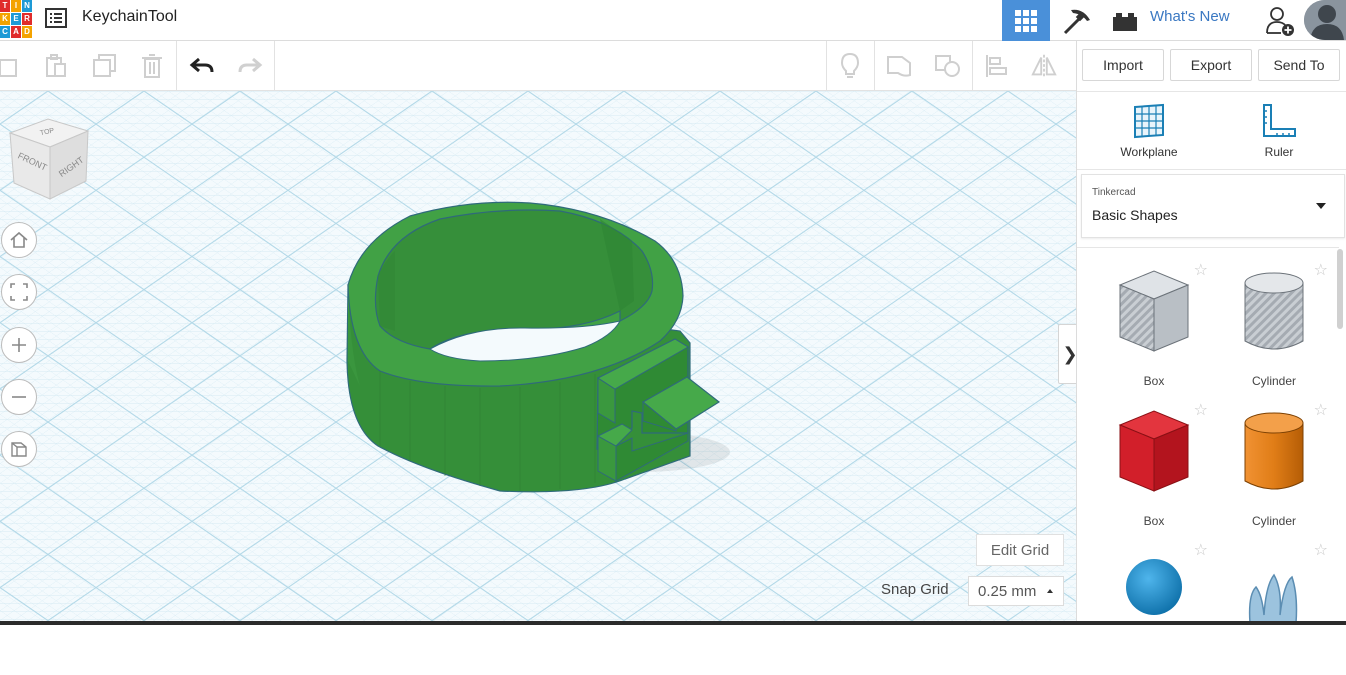 The width and height of the screenshot is (1346, 675). I want to click on redo-button, so click(250, 66).